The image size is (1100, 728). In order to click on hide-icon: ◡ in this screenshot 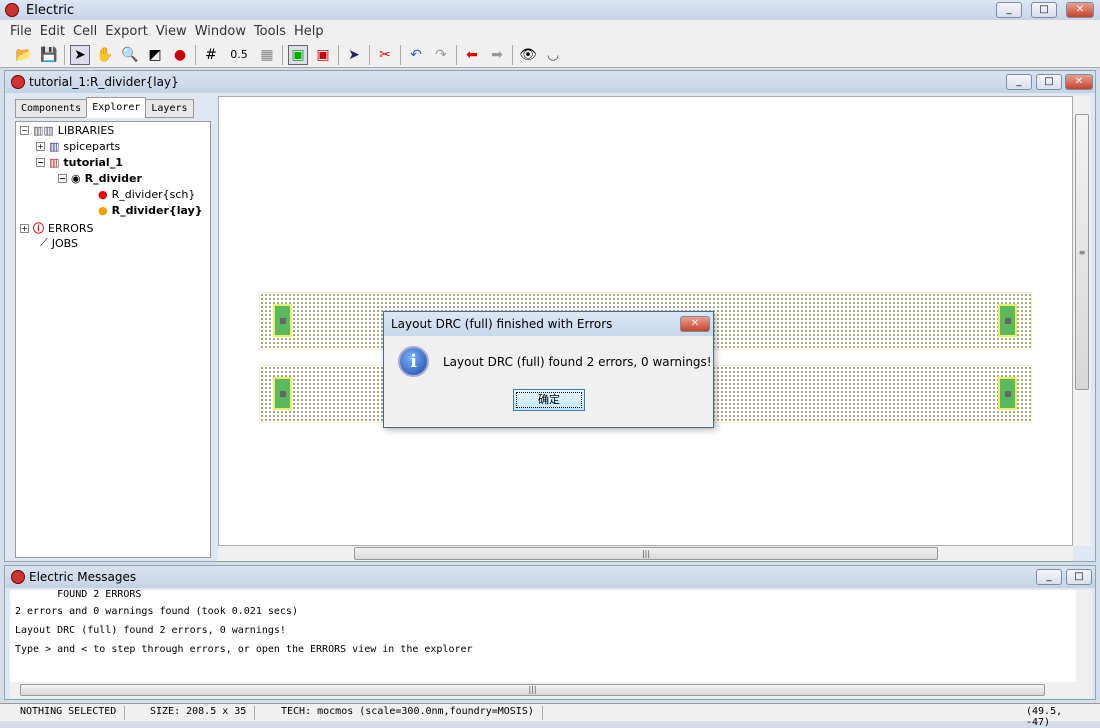, I will do `click(553, 55)`.